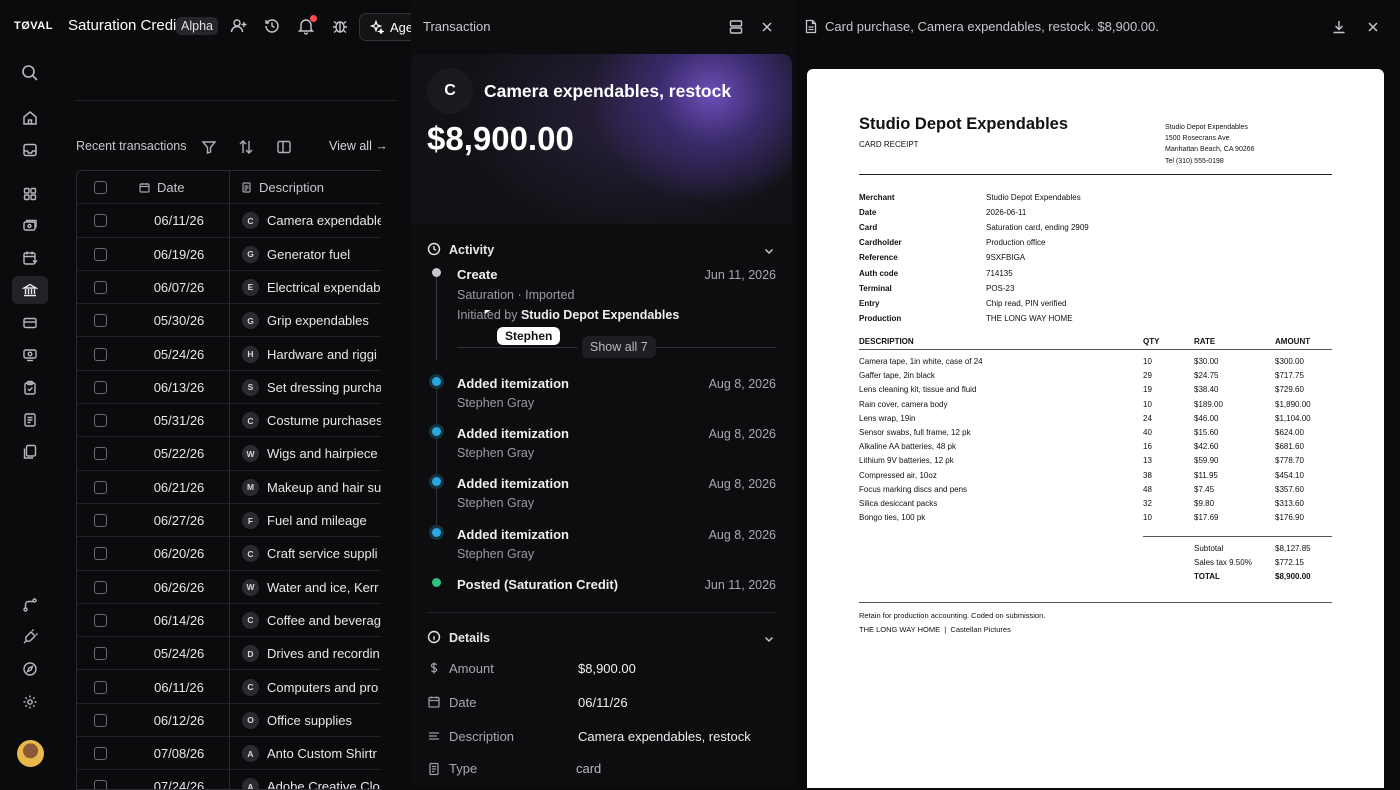  What do you see at coordinates (1033, 197) in the screenshot?
I see `meta-value: Studio Depot Expendables` at bounding box center [1033, 197].